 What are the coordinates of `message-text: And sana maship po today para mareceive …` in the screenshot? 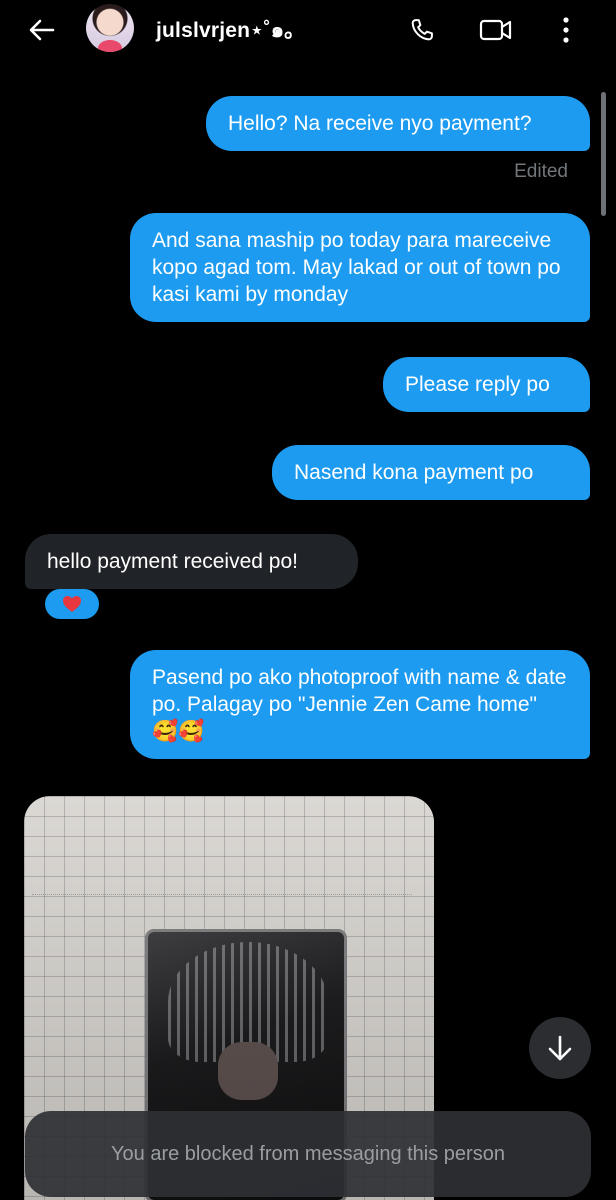 It's located at (356, 267).